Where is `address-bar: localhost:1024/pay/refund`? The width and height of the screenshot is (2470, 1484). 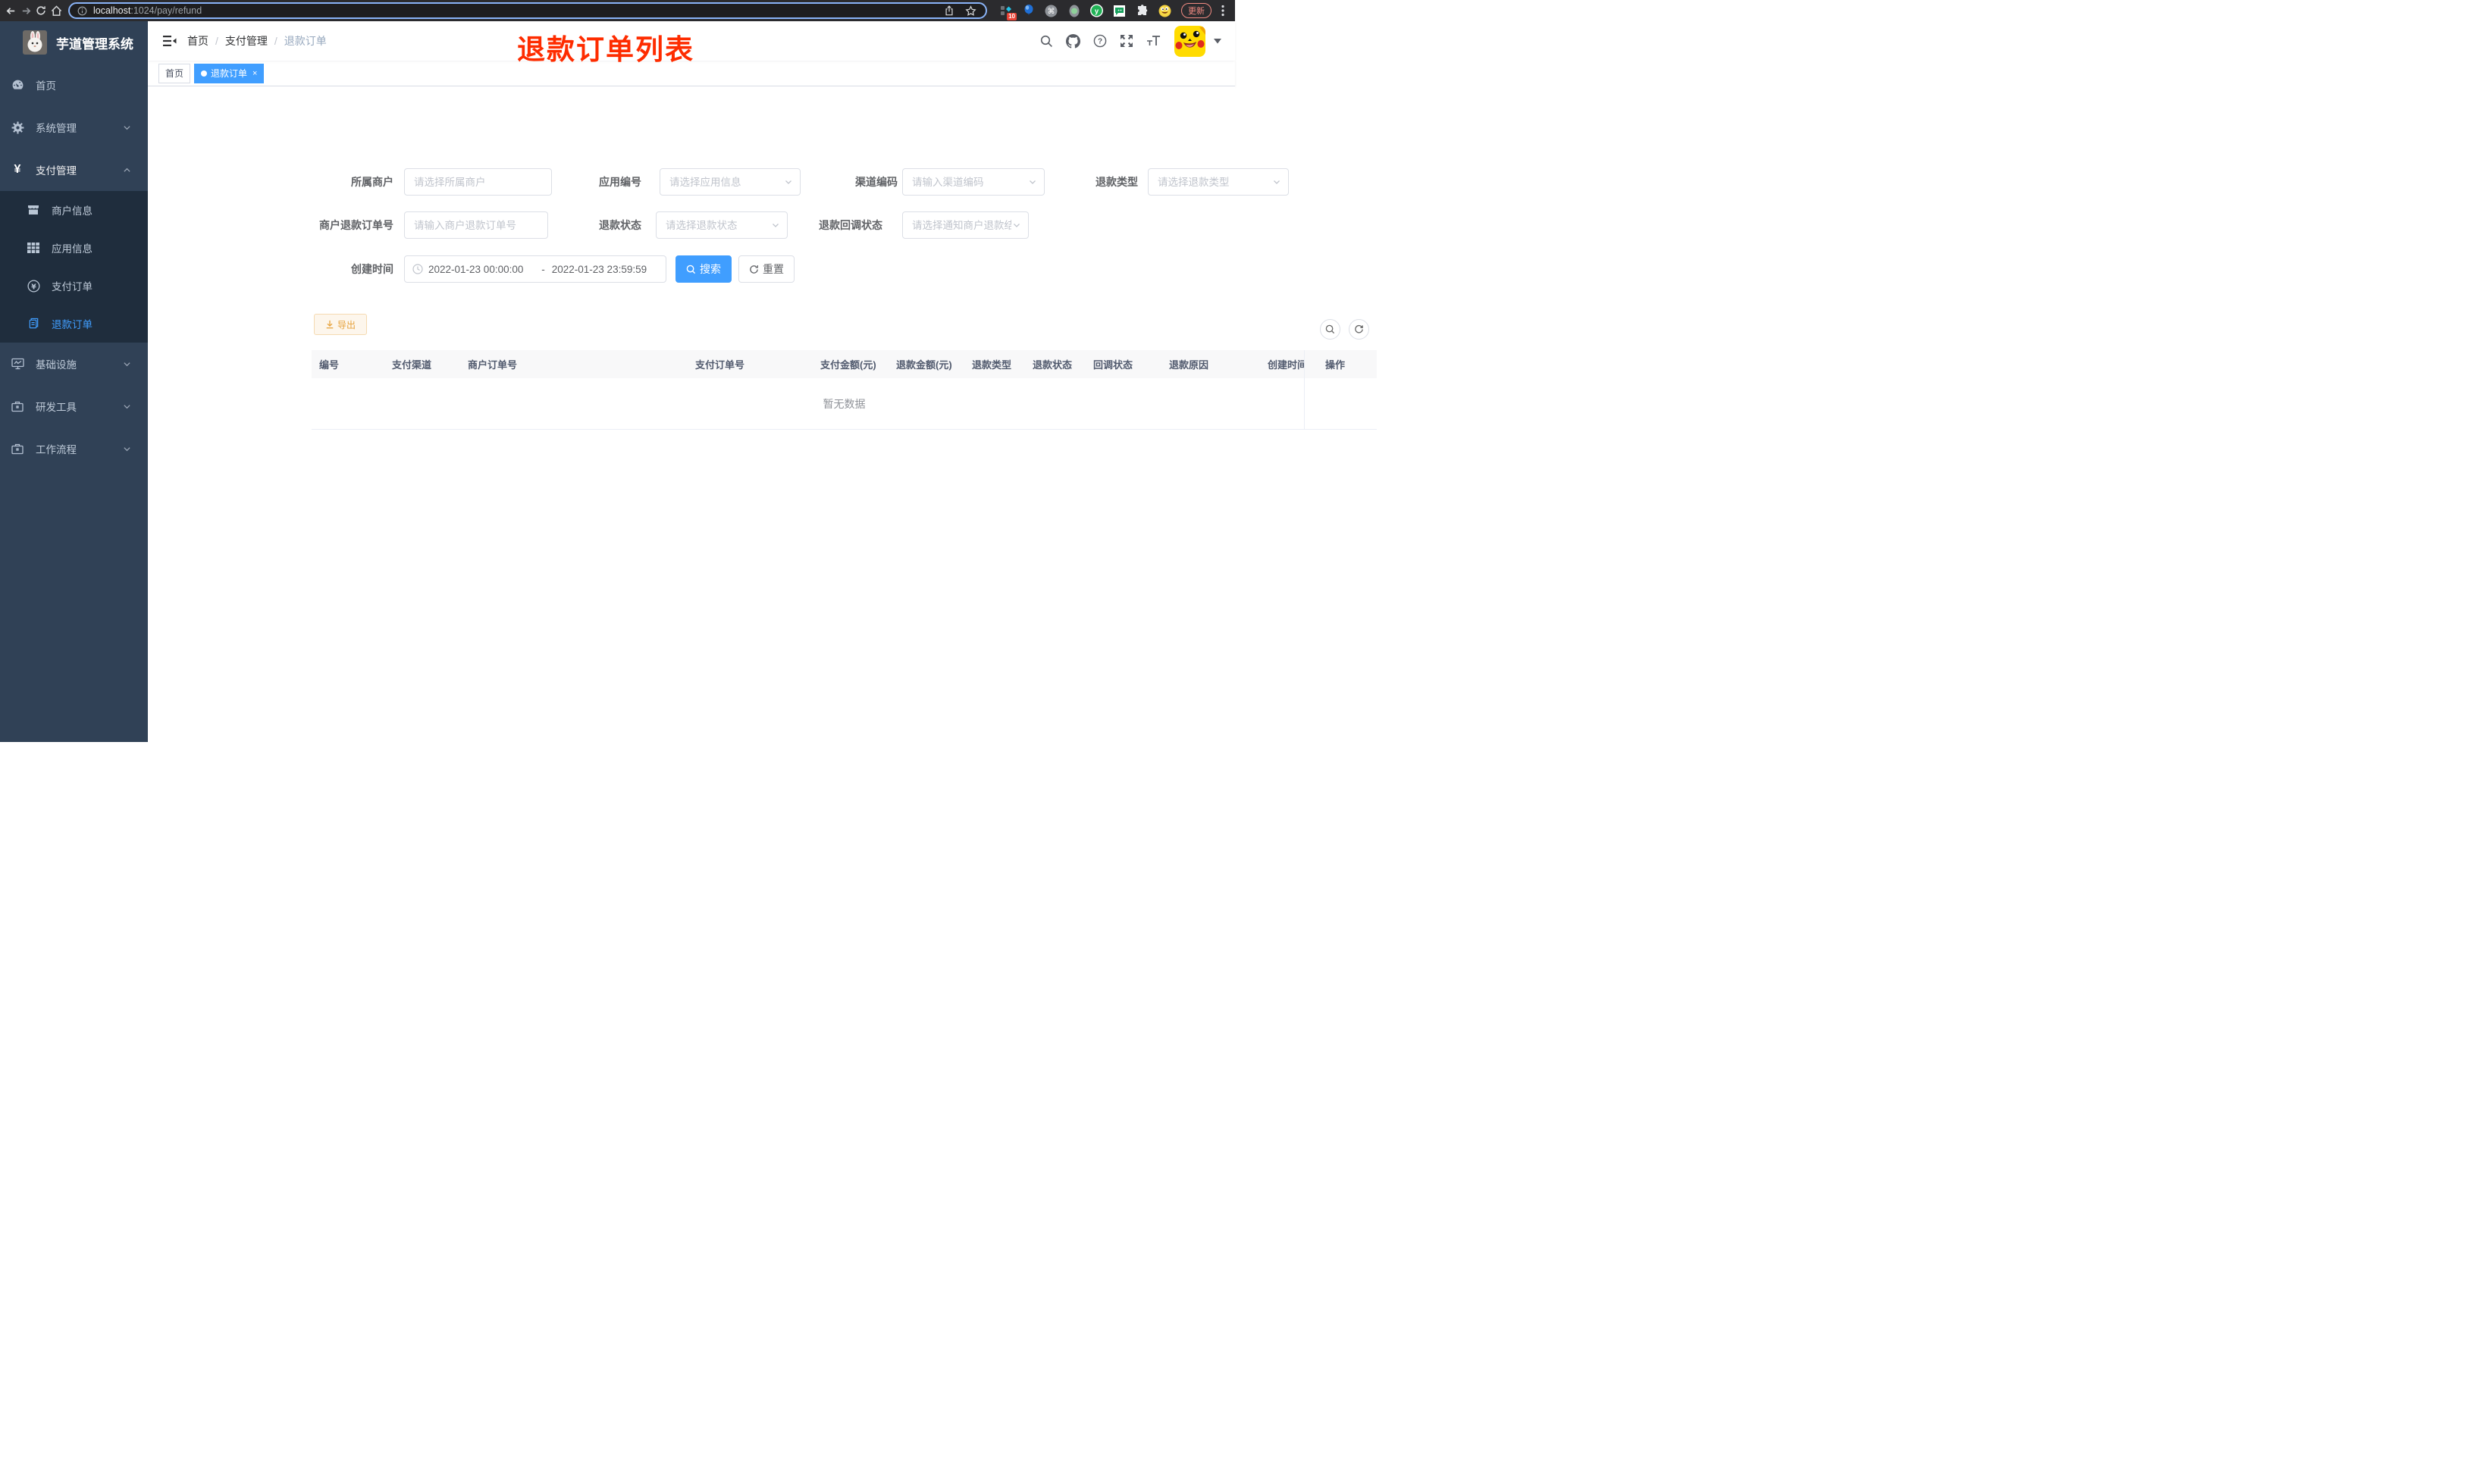
address-bar: localhost:1024/pay/refund is located at coordinates (527, 10).